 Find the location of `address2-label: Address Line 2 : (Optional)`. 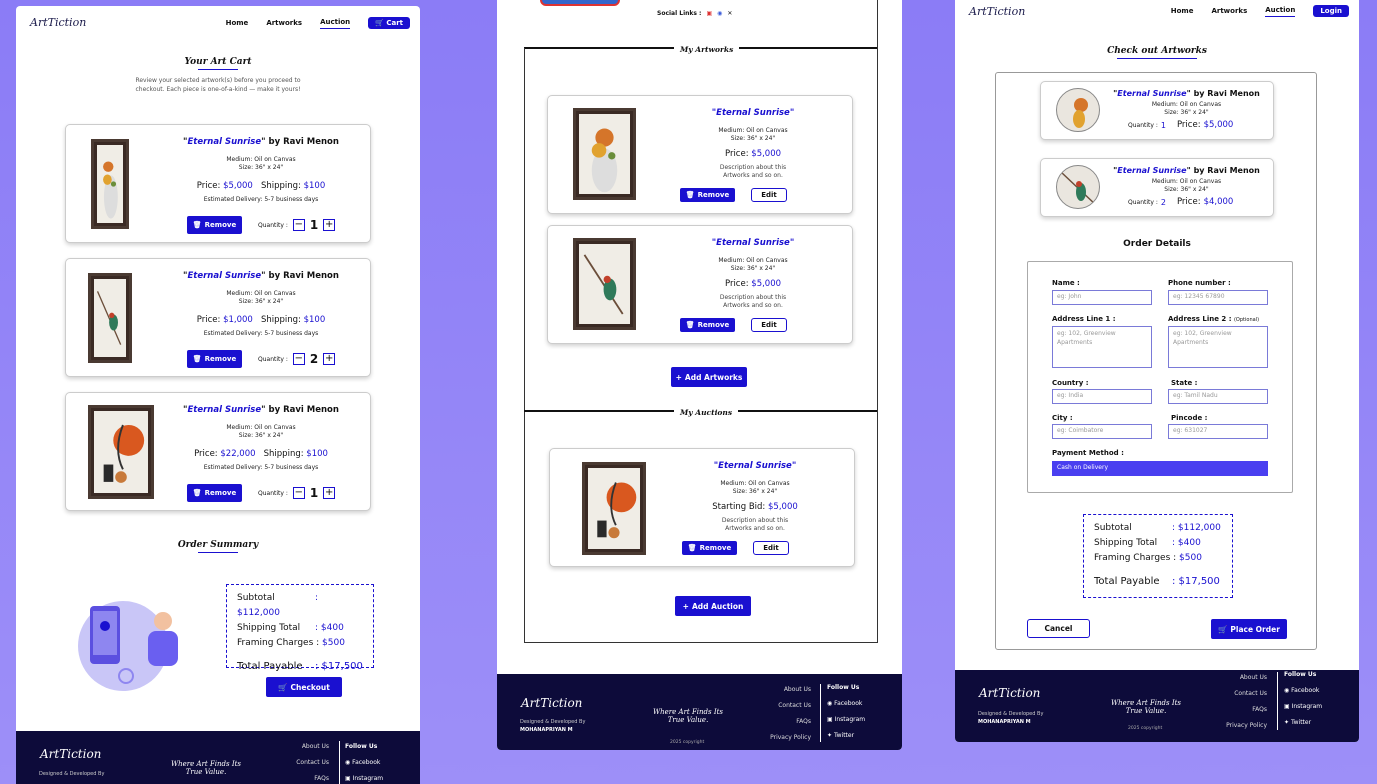

address2-label: Address Line 2 : (Optional) is located at coordinates (1213, 319).